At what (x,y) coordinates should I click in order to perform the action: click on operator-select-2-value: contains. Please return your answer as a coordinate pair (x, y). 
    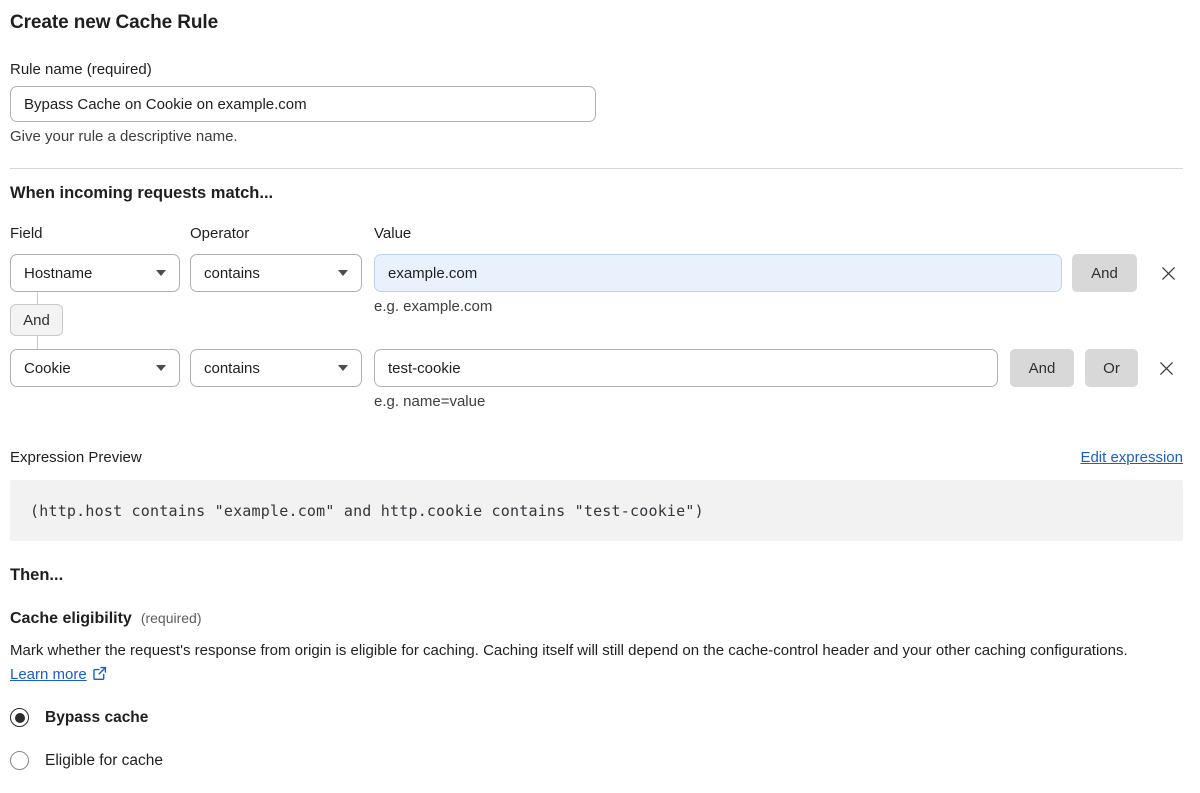
    Looking at the image, I should click on (232, 368).